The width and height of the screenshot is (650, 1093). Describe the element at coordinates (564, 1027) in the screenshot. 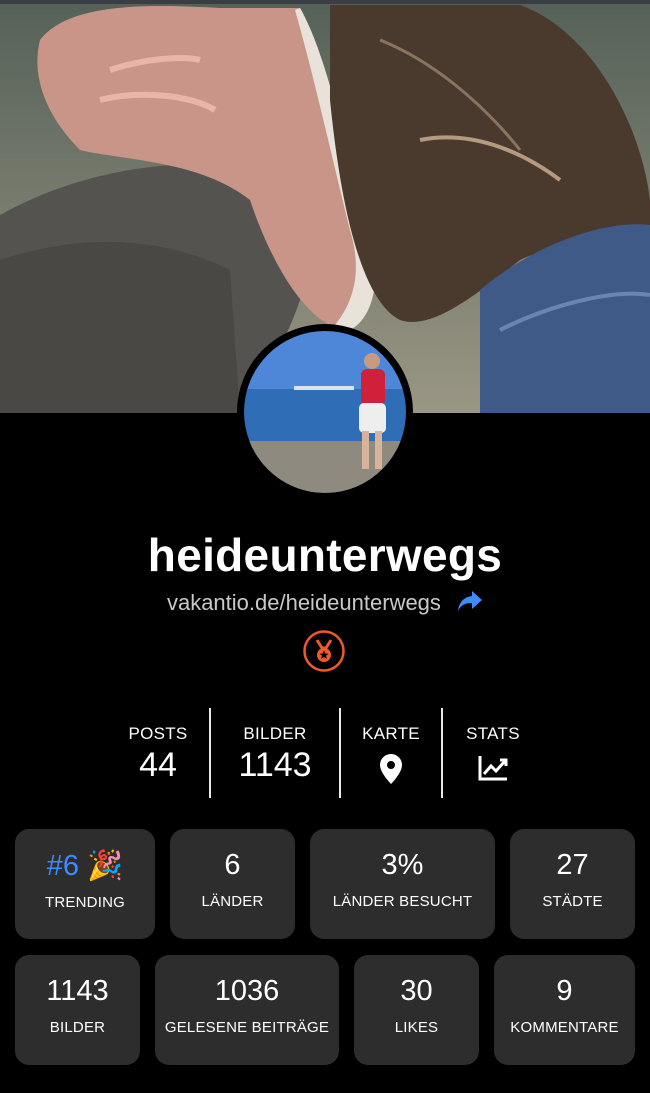

I see `card-kommentare-caption: KOMMENTARE` at that location.